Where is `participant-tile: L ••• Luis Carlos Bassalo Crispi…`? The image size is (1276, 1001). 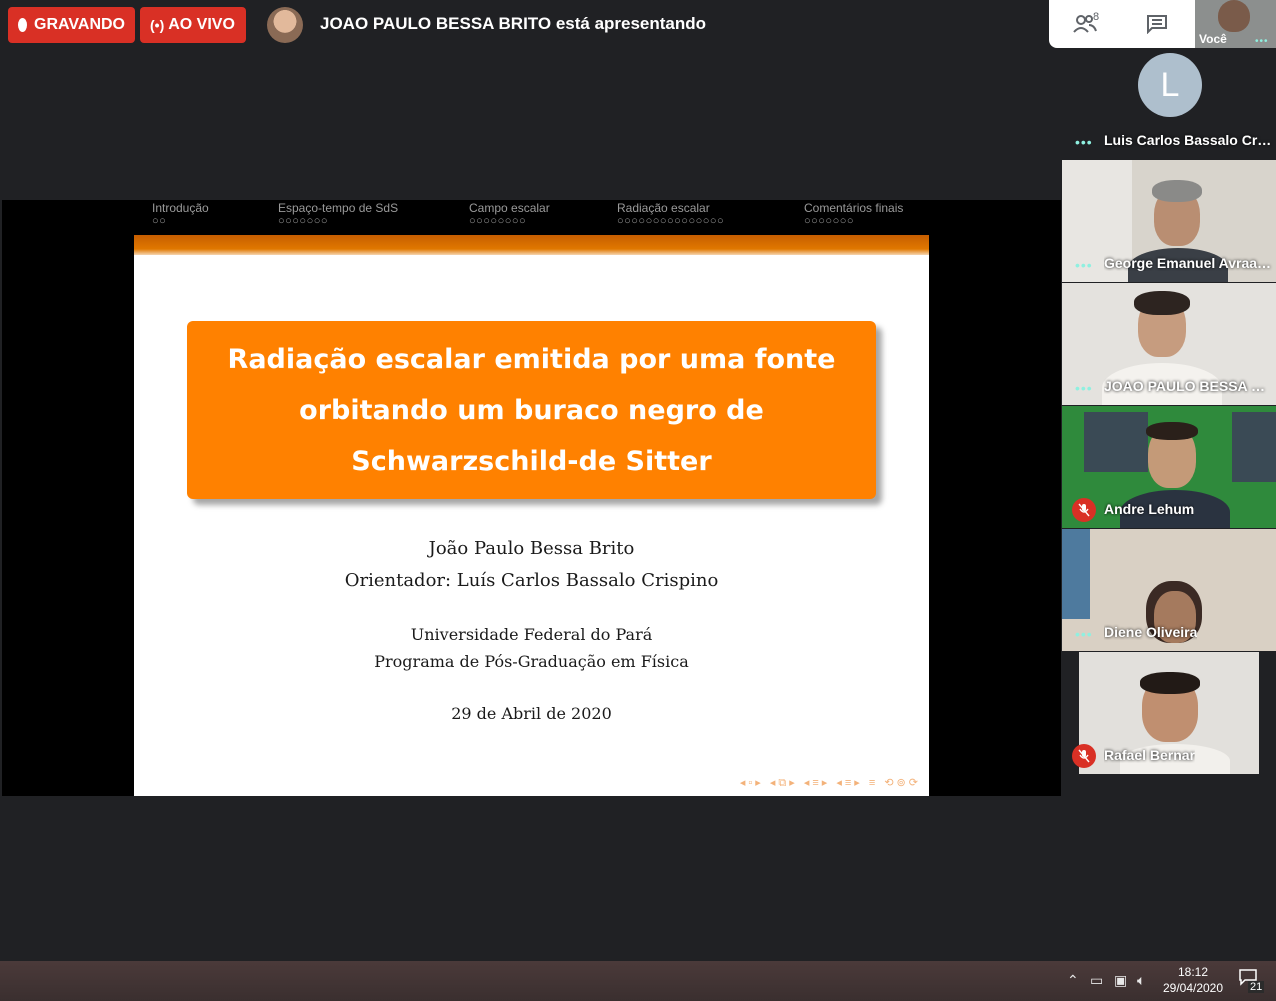 participant-tile: L ••• Luis Carlos Bassalo Crispi… is located at coordinates (1169, 104).